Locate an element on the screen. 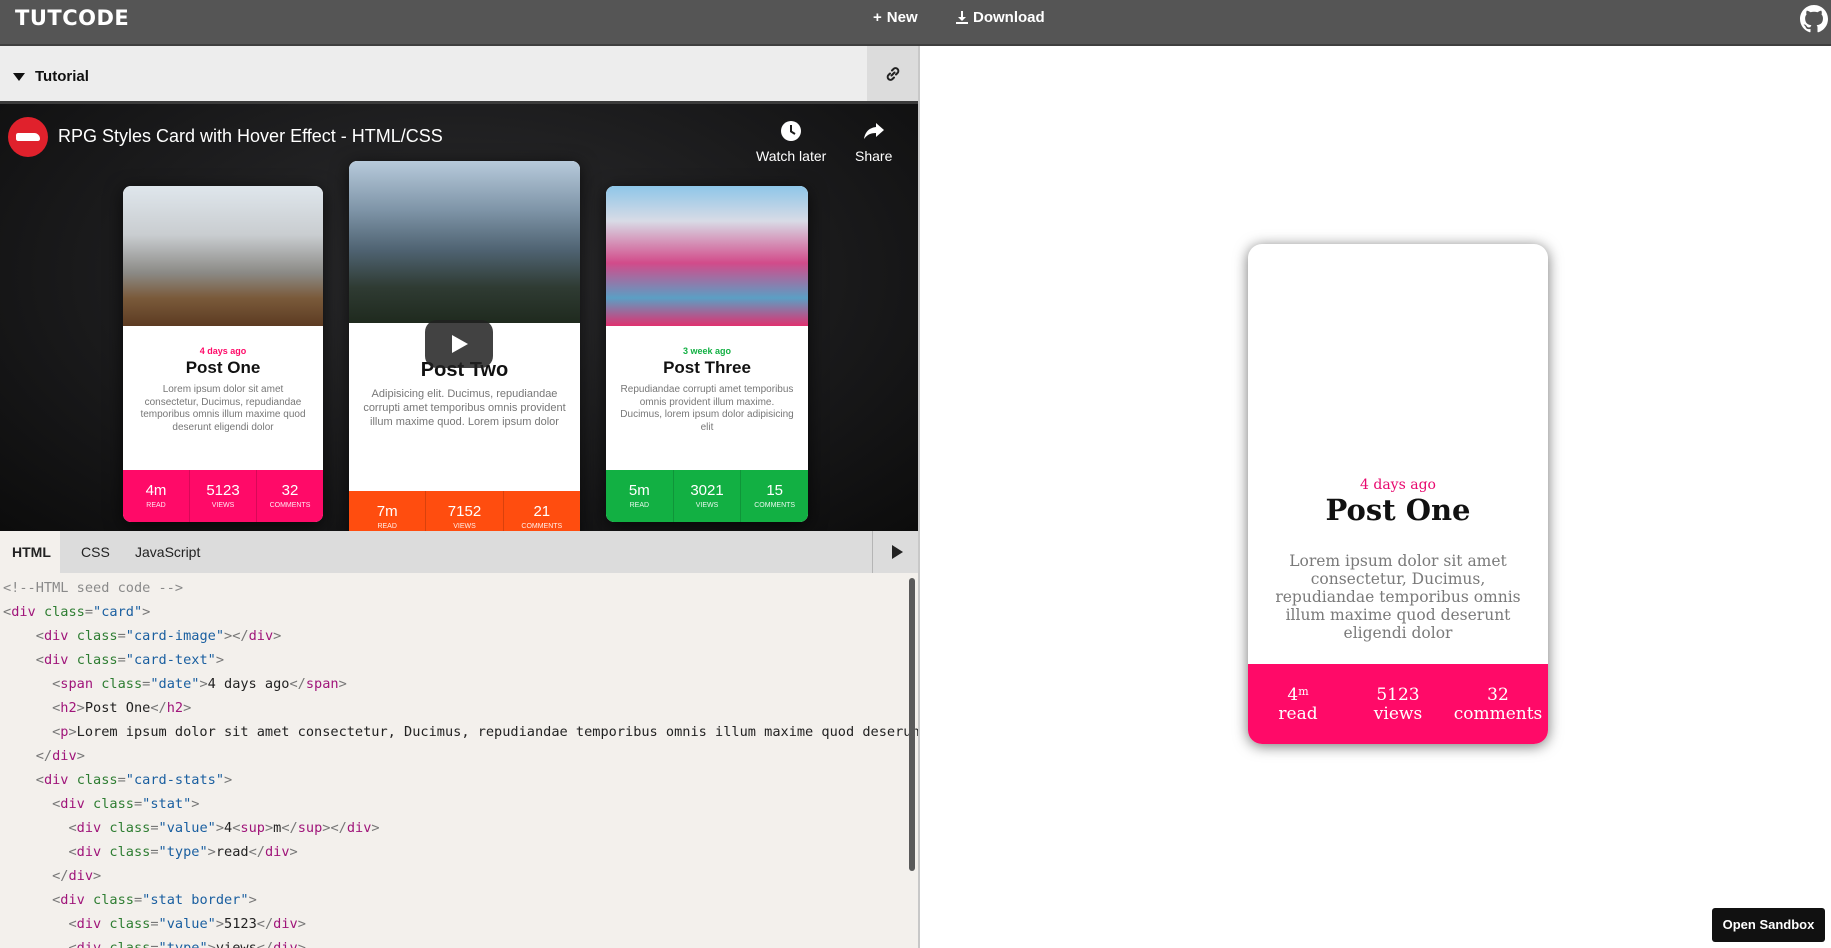 This screenshot has width=1831, height=948. code-line: <div class="value">4<sup>m</sup></div> is located at coordinates (224, 828).